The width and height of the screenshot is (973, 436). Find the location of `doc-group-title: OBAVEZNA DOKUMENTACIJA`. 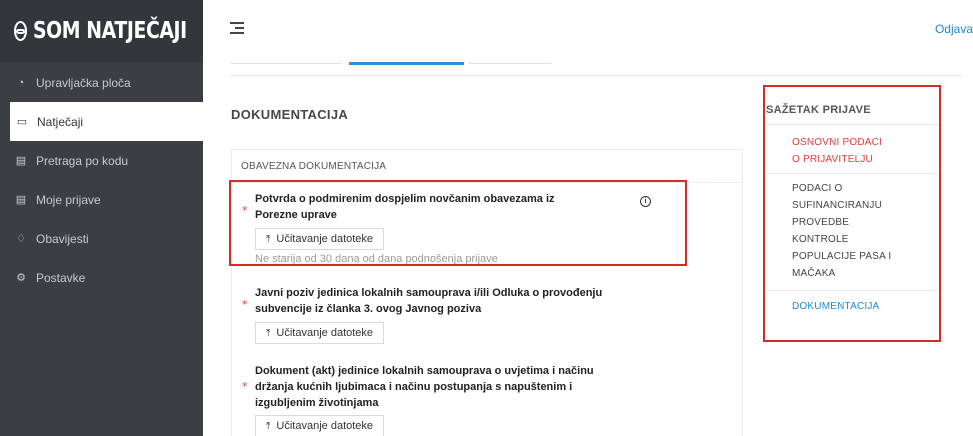

doc-group-title: OBAVEZNA DOKUMENTACIJA is located at coordinates (487, 166).